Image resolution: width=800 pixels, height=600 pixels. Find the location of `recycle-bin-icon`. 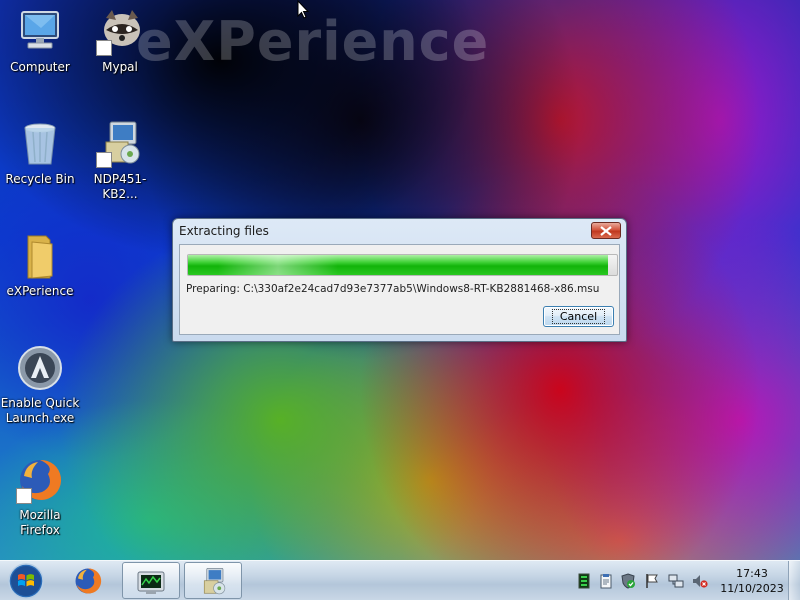

recycle-bin-icon is located at coordinates (40, 144).